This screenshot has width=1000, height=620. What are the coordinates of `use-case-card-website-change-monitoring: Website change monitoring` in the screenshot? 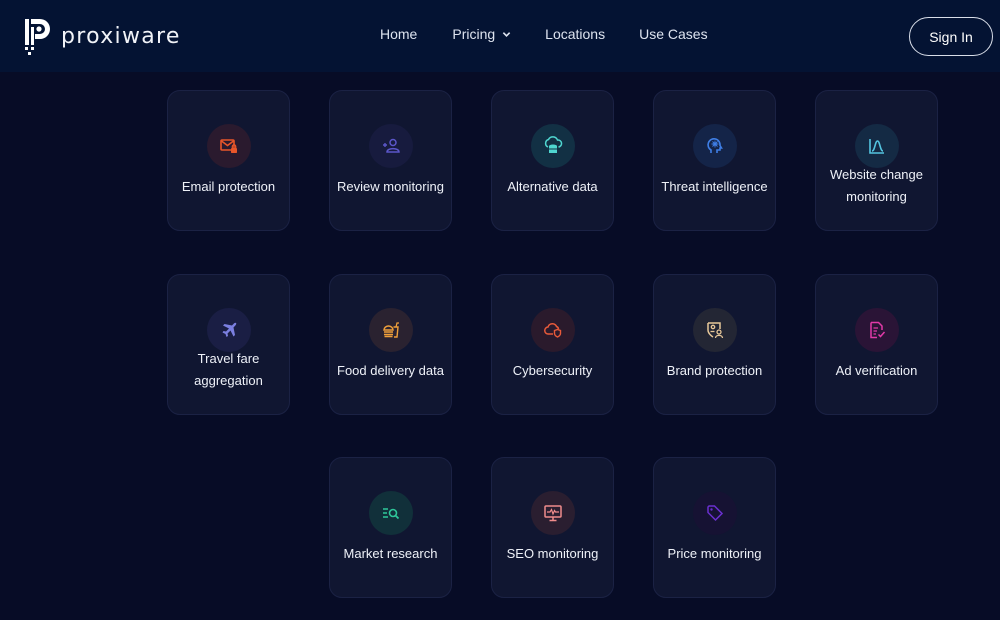 It's located at (876, 160).